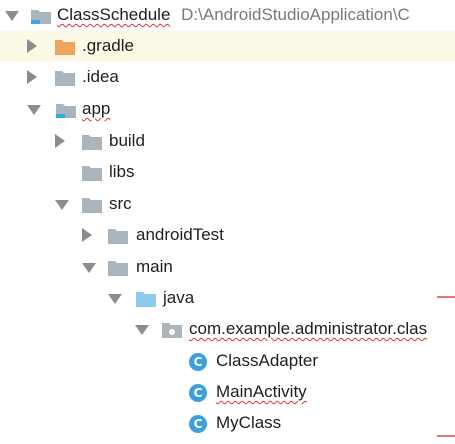 This screenshot has height=444, width=455. I want to click on project-path: D:\AndroidStudioApplication\C, so click(295, 14).